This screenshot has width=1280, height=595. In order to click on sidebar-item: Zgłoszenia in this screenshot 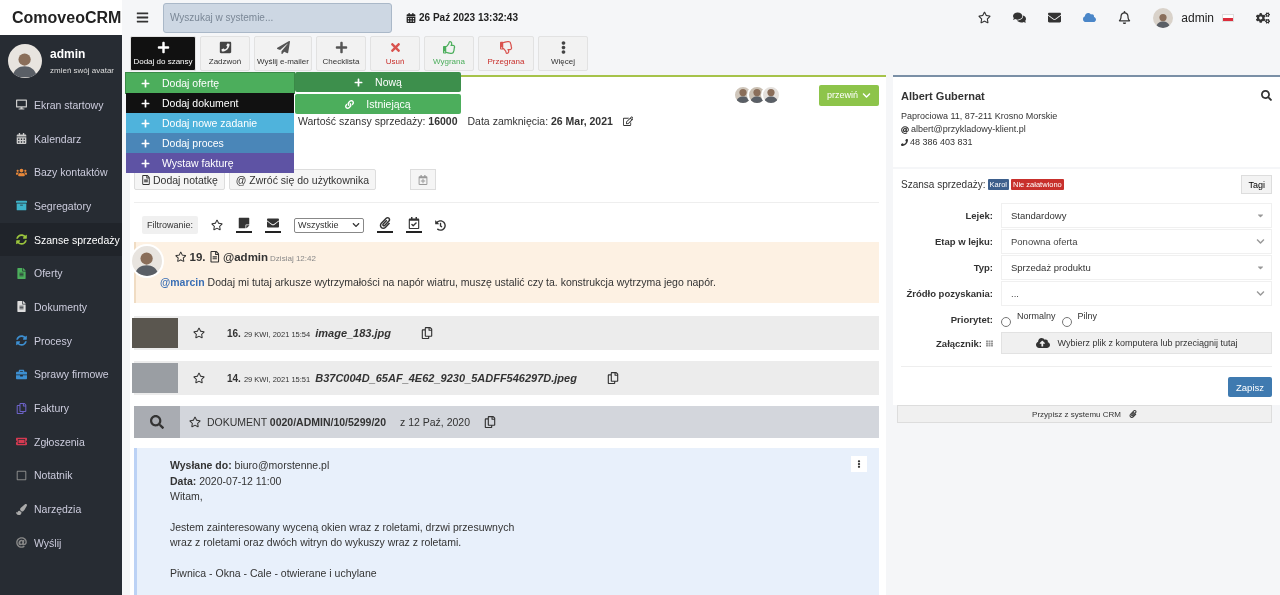, I will do `click(61, 441)`.